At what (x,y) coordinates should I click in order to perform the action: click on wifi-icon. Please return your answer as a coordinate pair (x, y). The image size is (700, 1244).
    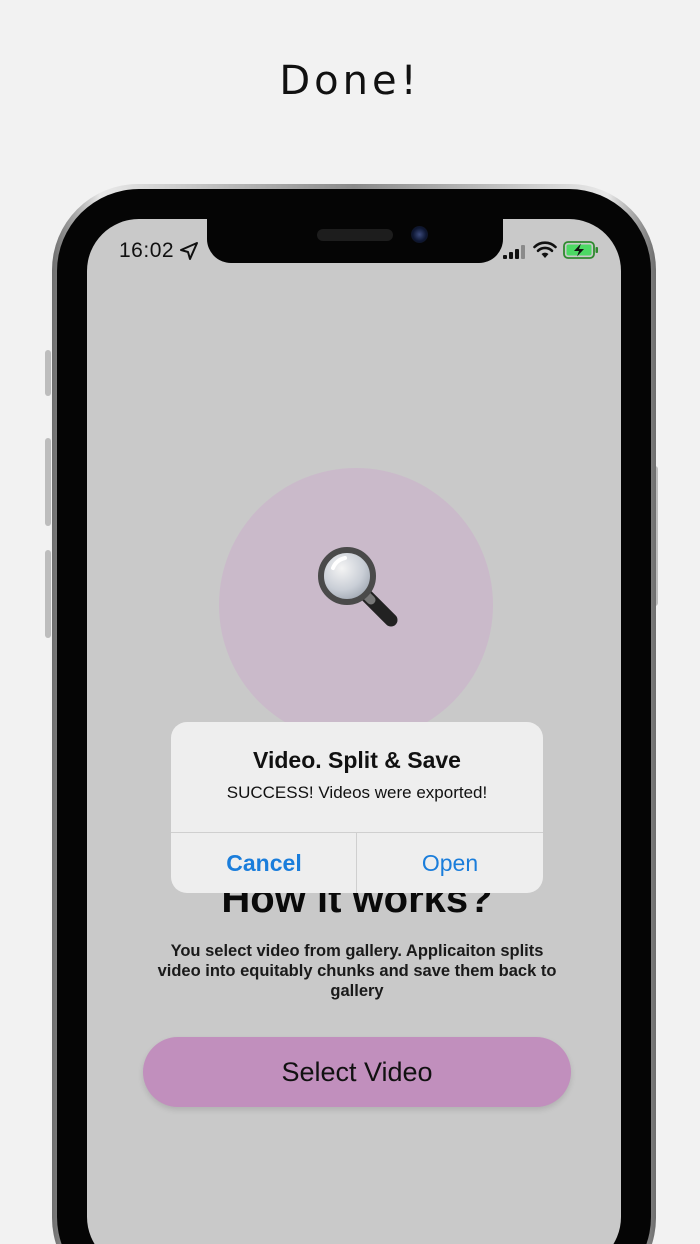
    Looking at the image, I should click on (545, 249).